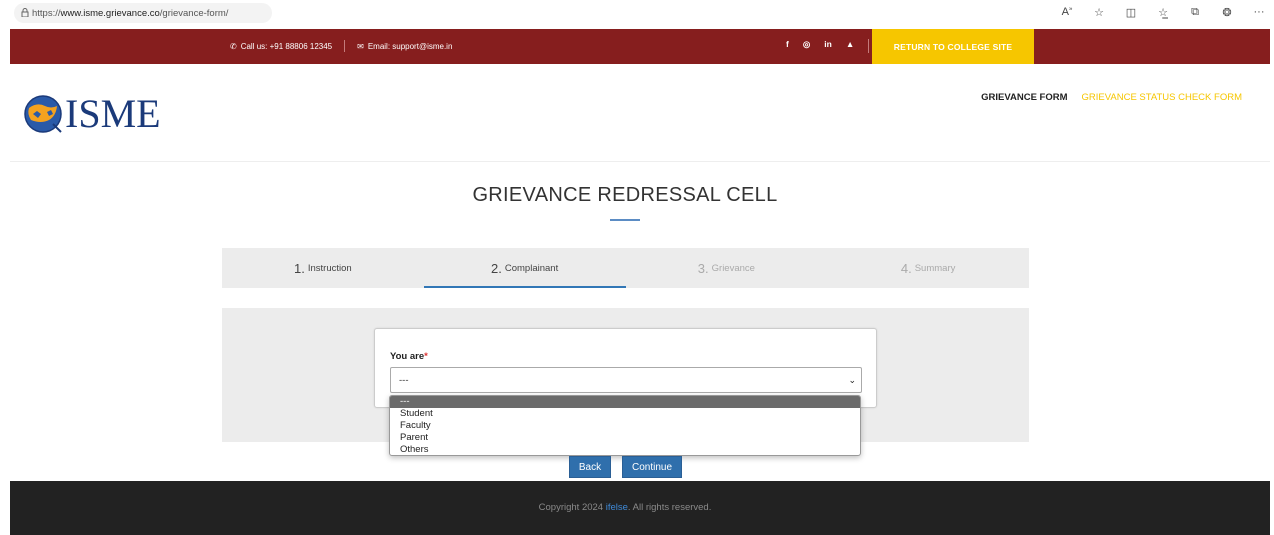 Image resolution: width=1274 pixels, height=535 pixels. Describe the element at coordinates (531, 268) in the screenshot. I see `step-label: Complainant` at that location.